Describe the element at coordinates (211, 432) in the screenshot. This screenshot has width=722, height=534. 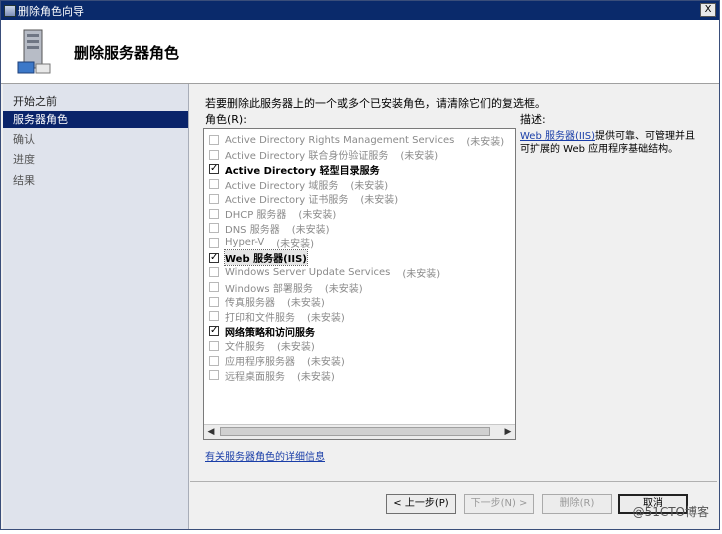
I see `scroll-left-icon: ◀` at that location.